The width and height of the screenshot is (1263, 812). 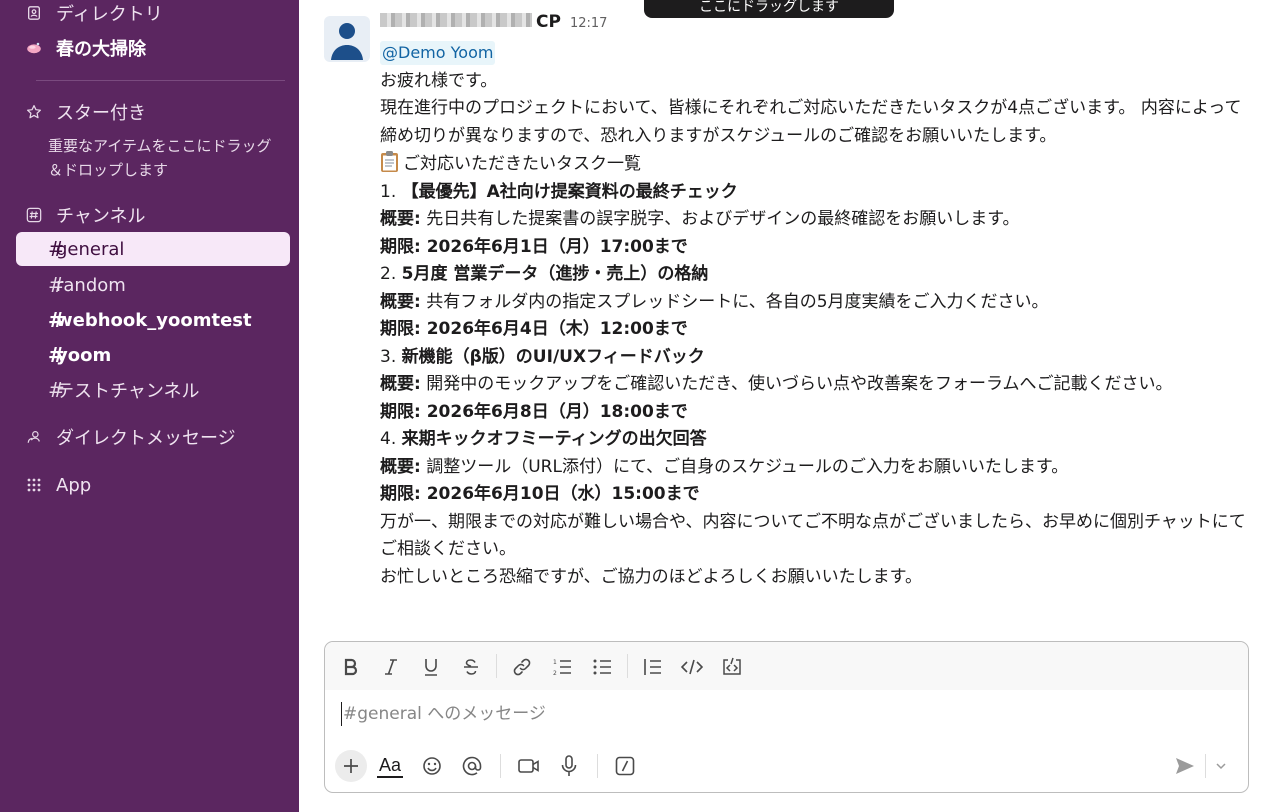 I want to click on microphone-icon, so click(x=569, y=766).